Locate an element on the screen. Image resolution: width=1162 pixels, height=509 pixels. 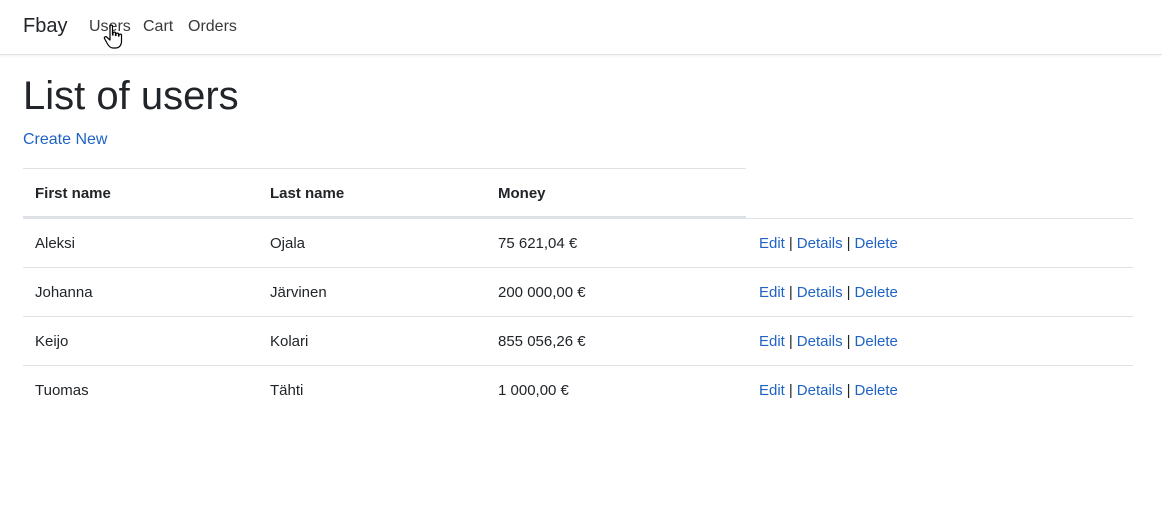
cell-first-name: Tuomas is located at coordinates (62, 390).